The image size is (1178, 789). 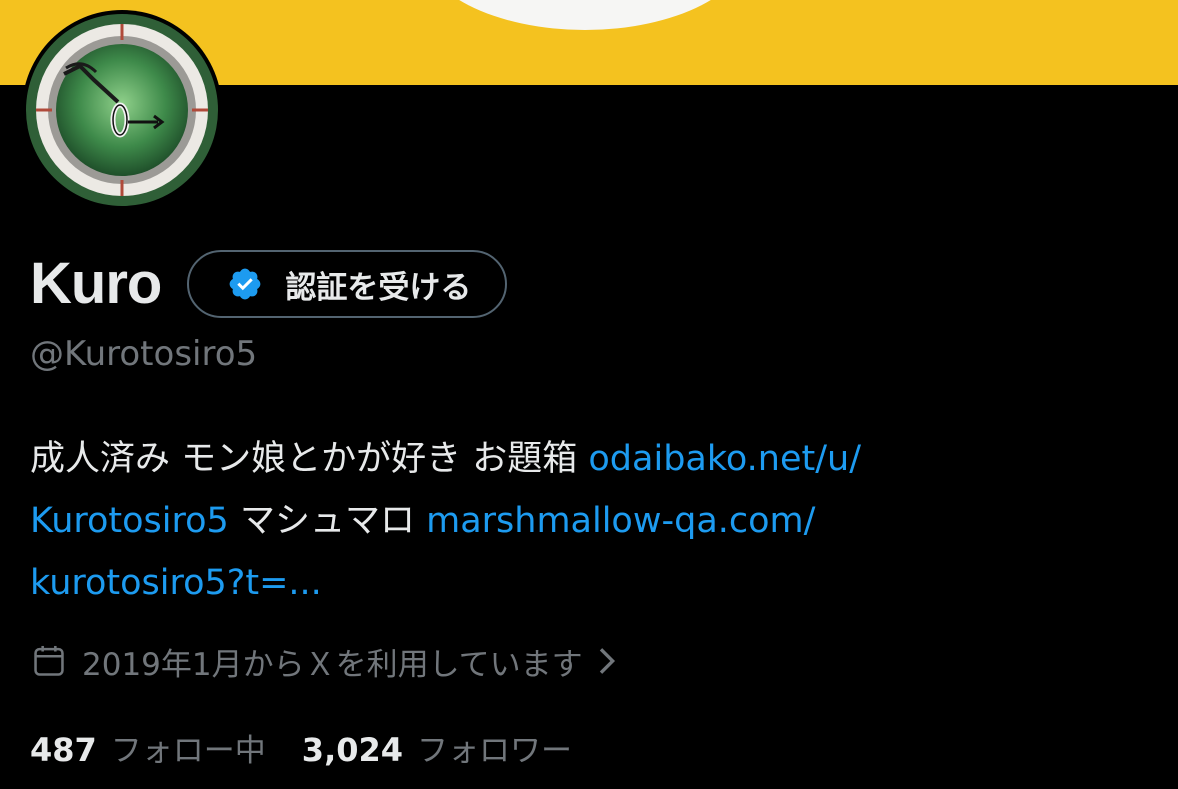 I want to click on followers-label: フォロワー, so click(x=495, y=750).